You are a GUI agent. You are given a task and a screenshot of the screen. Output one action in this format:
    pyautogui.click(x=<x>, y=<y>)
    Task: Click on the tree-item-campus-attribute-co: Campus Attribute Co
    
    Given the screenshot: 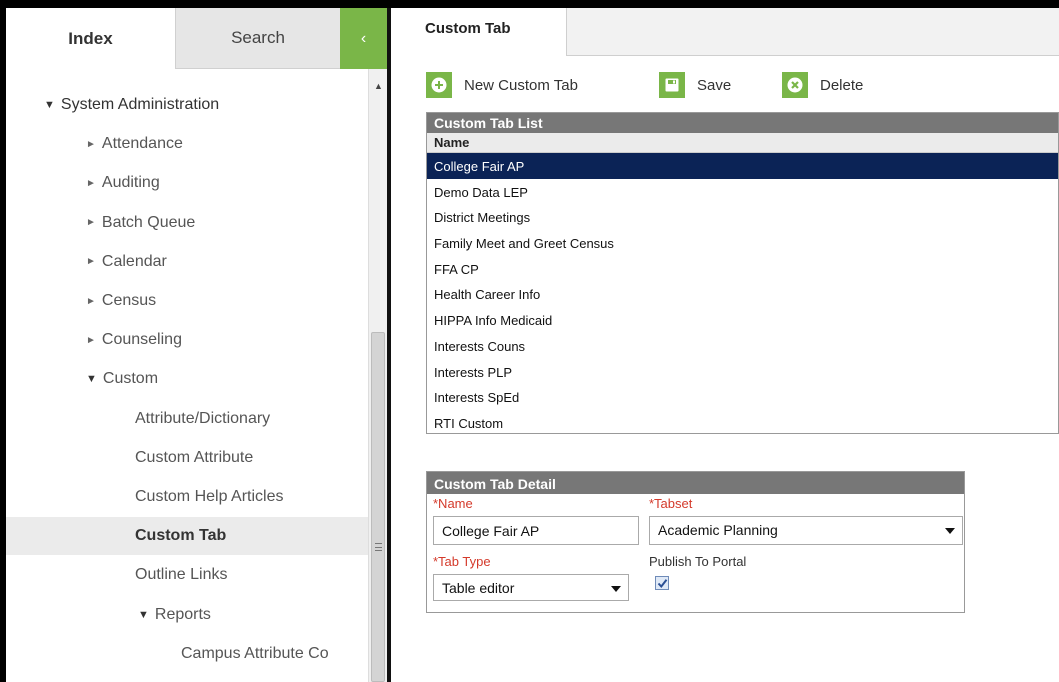 What is the action you would take?
    pyautogui.click(x=187, y=654)
    